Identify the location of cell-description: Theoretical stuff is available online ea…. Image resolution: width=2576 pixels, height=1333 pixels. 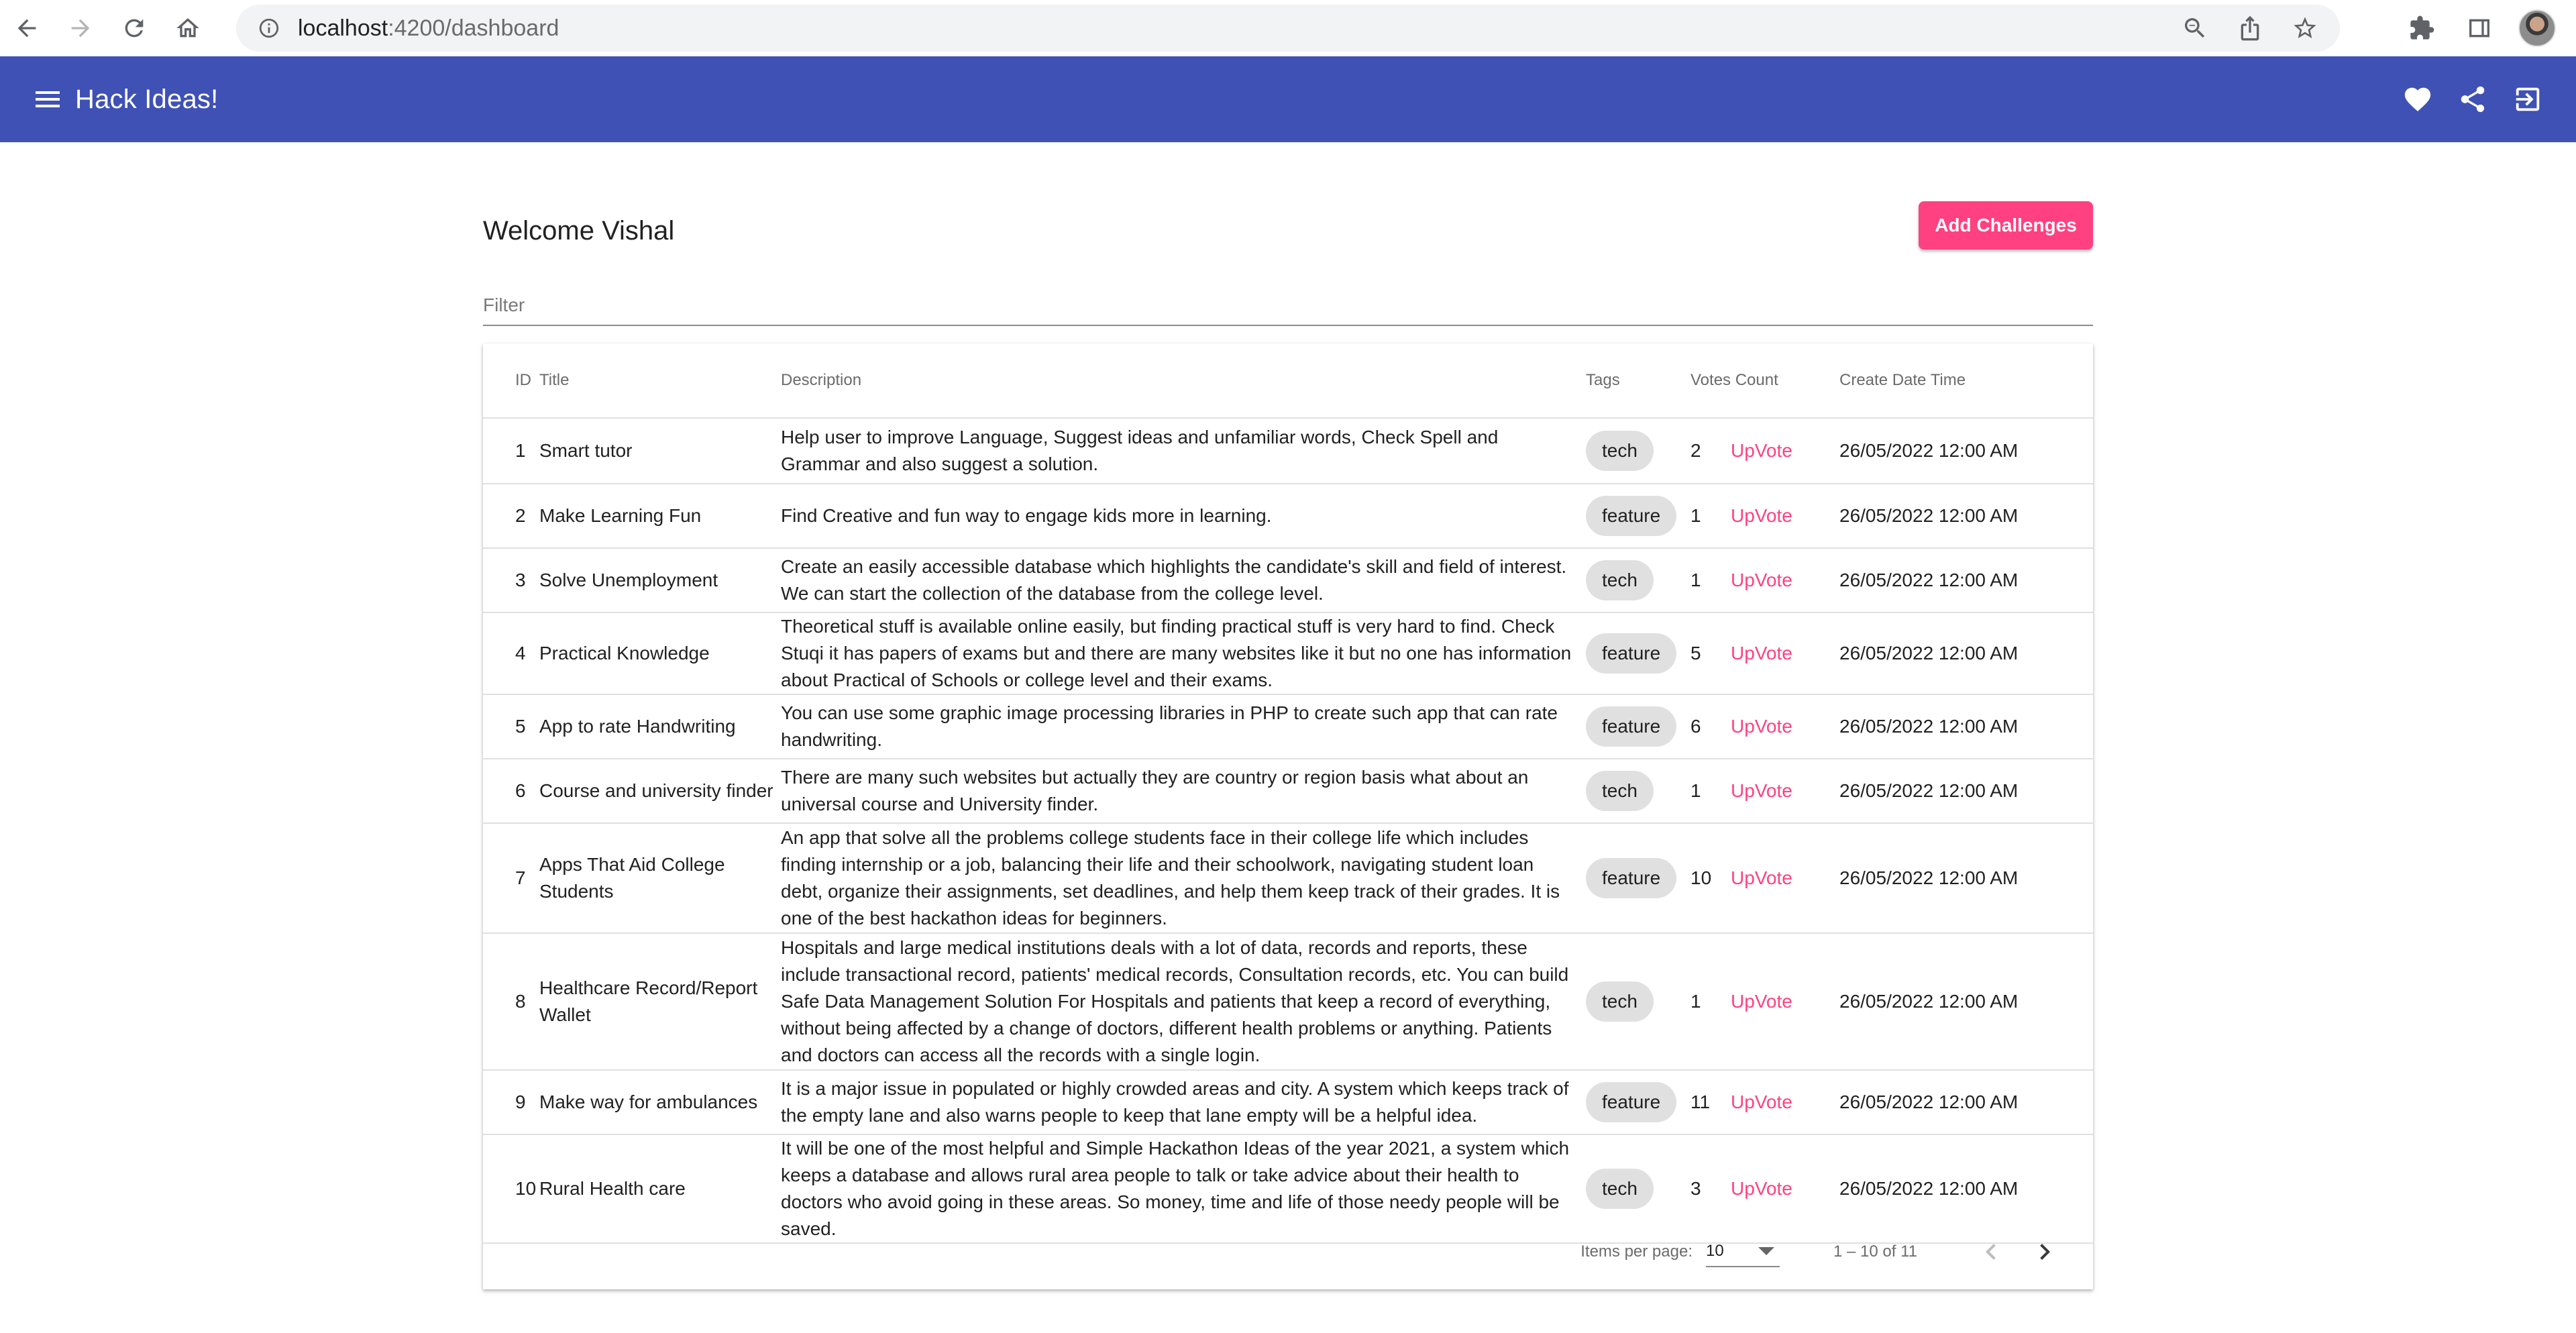
(1183, 653).